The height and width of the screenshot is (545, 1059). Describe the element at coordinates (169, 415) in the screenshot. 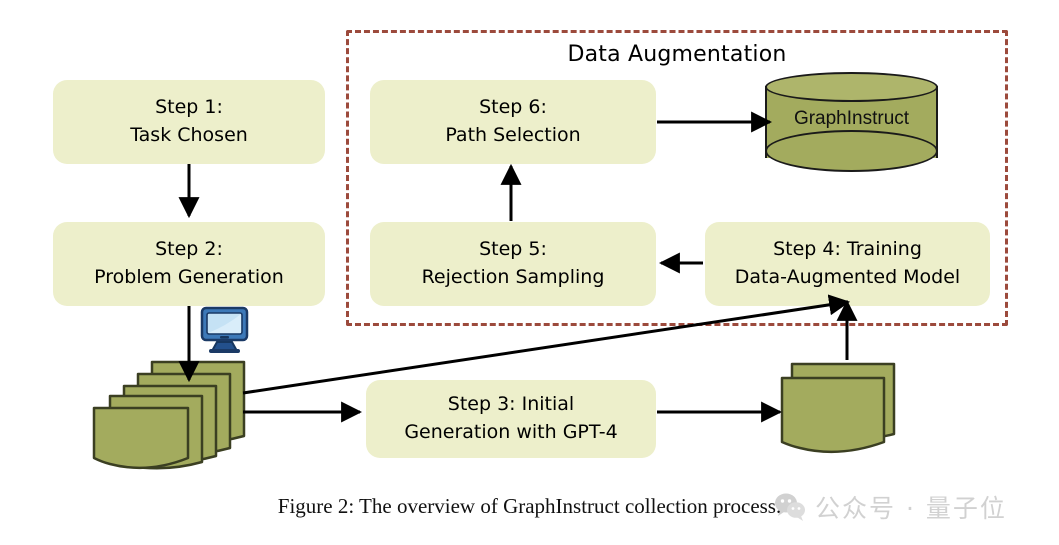

I see `document-stack-shapes` at that location.